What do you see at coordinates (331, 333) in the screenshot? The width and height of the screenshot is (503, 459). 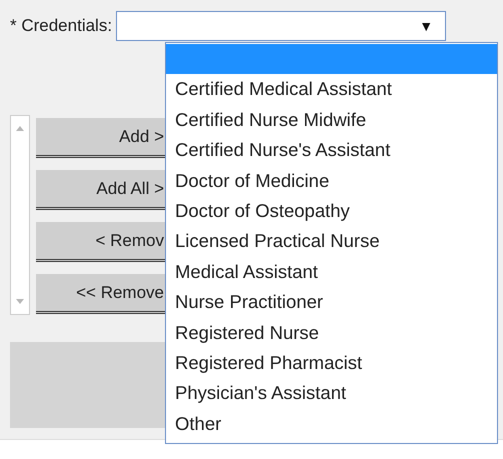 I see `dropdown-option: Registered Nurse` at bounding box center [331, 333].